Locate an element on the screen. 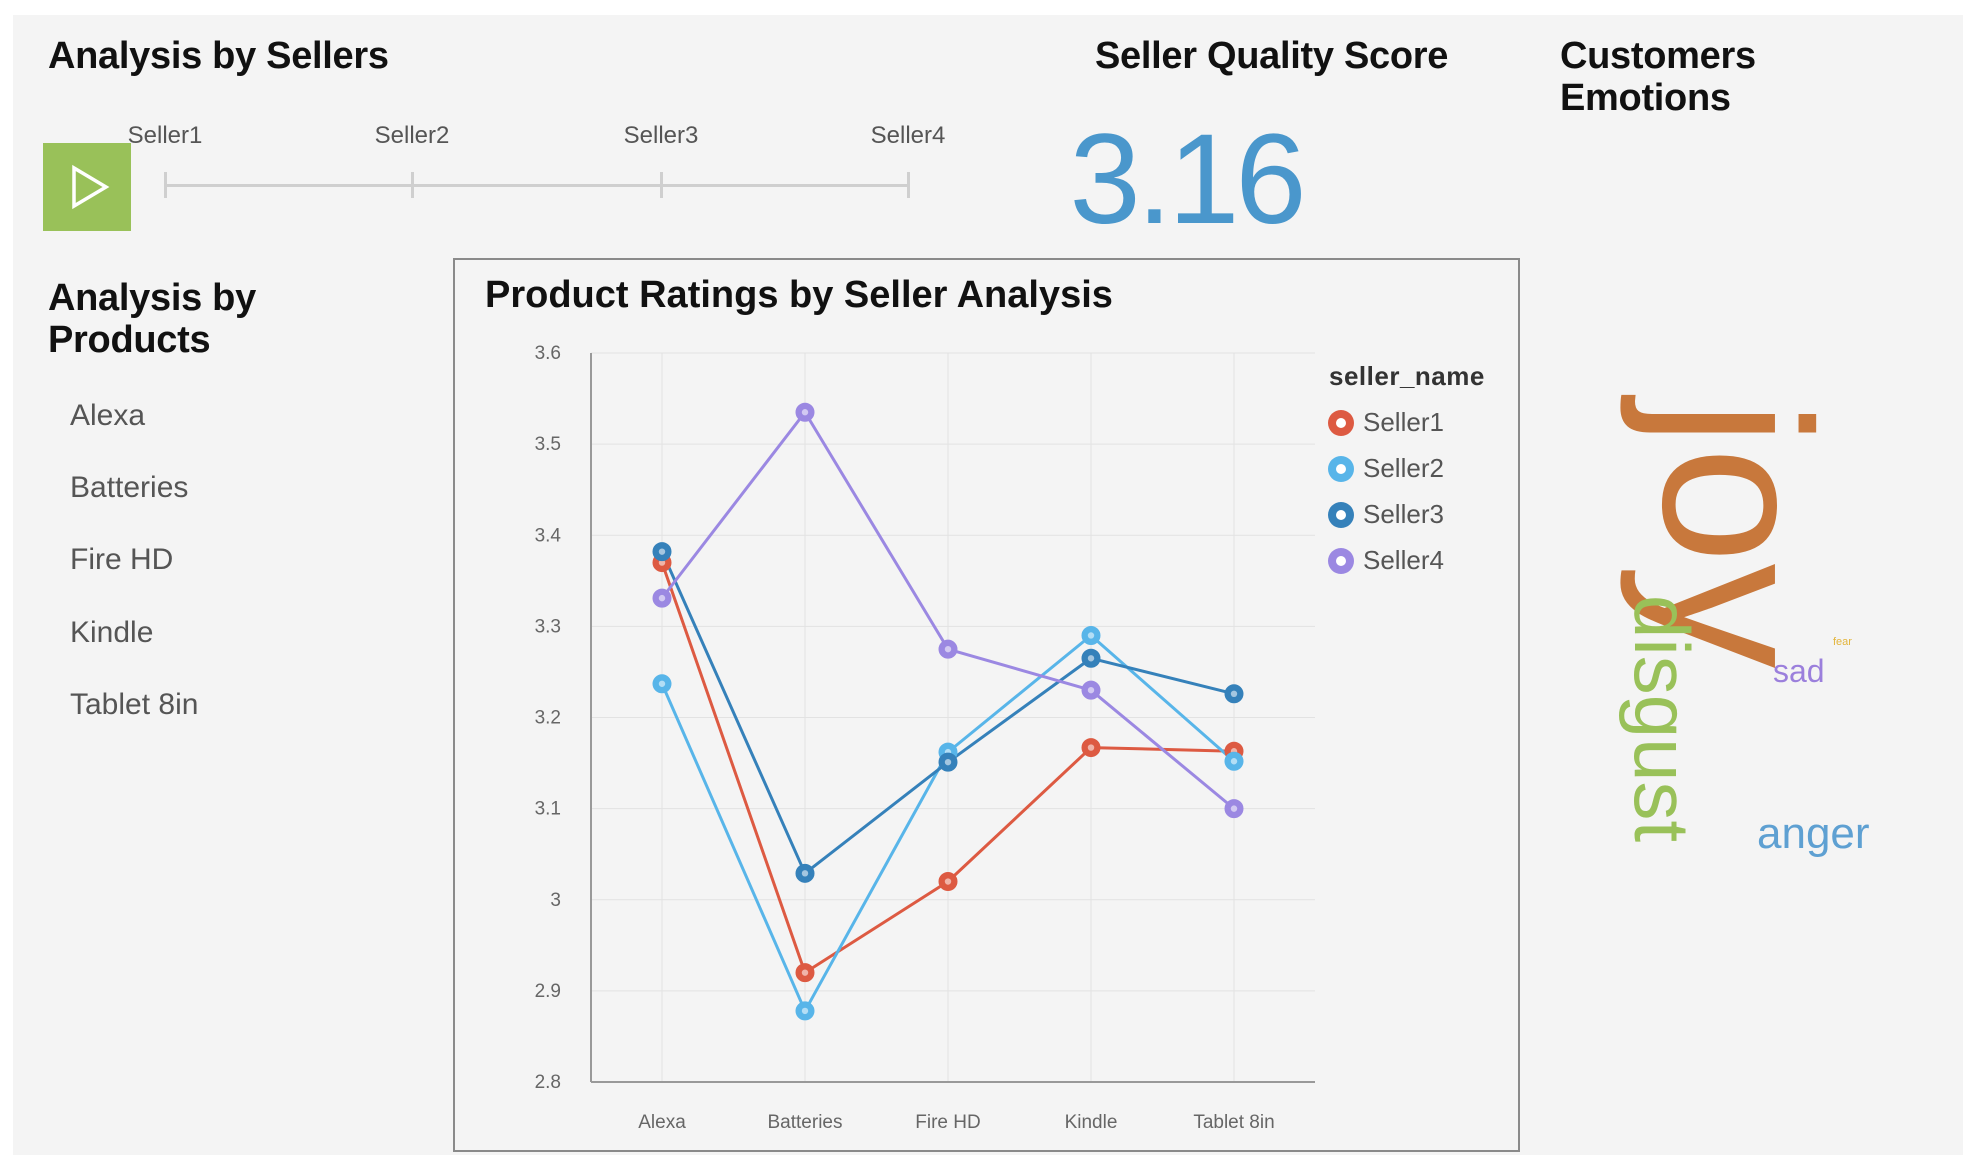 The height and width of the screenshot is (1168, 1972). x-tick-label: Alexa is located at coordinates (662, 1122).